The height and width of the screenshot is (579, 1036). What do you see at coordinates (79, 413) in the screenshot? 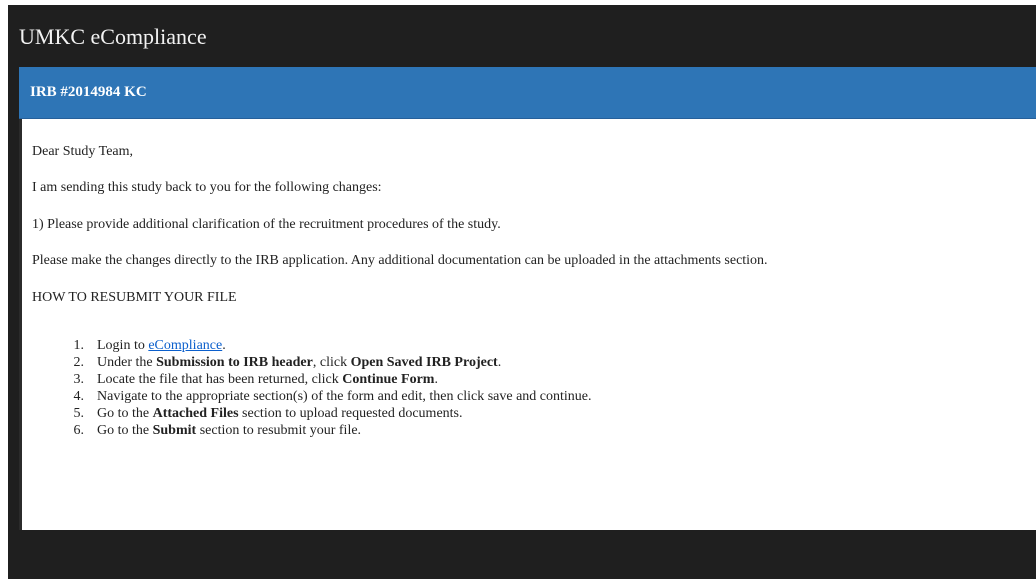
I see `step-number: 5.` at bounding box center [79, 413].